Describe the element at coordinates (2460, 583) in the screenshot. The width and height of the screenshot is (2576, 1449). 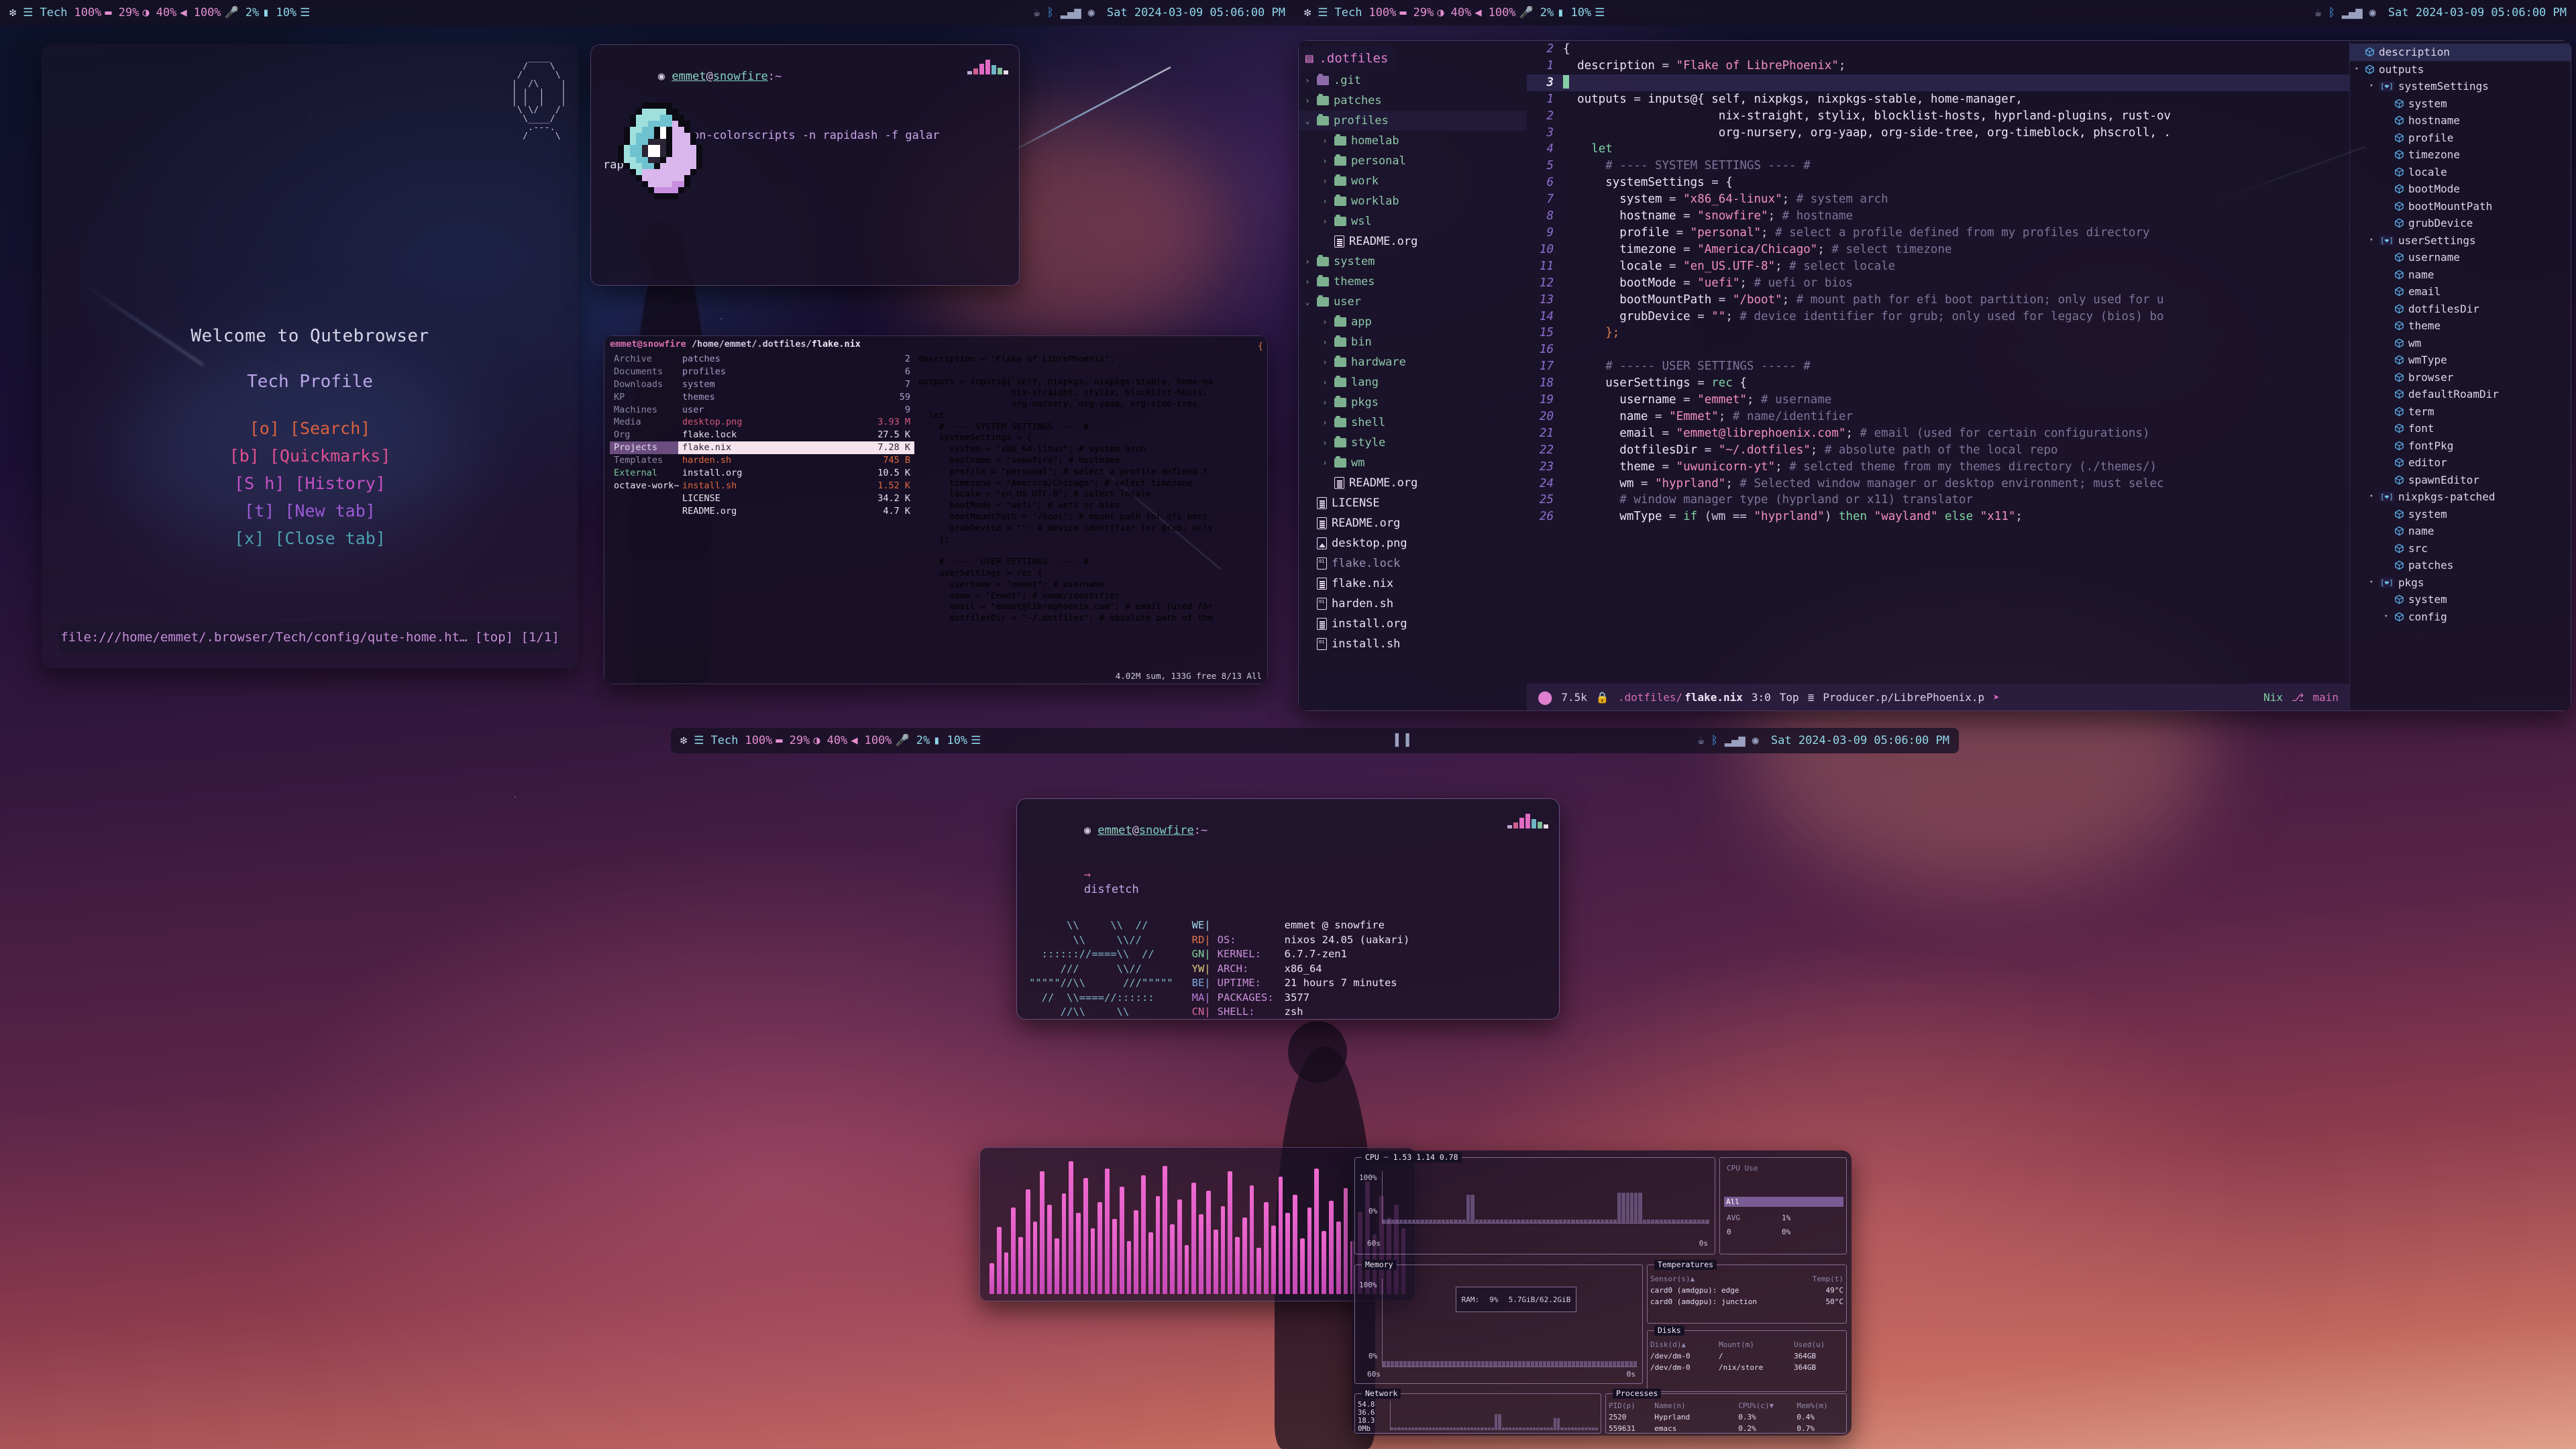
I see `imenu-entry: ▾ [❤] pkgs` at that location.